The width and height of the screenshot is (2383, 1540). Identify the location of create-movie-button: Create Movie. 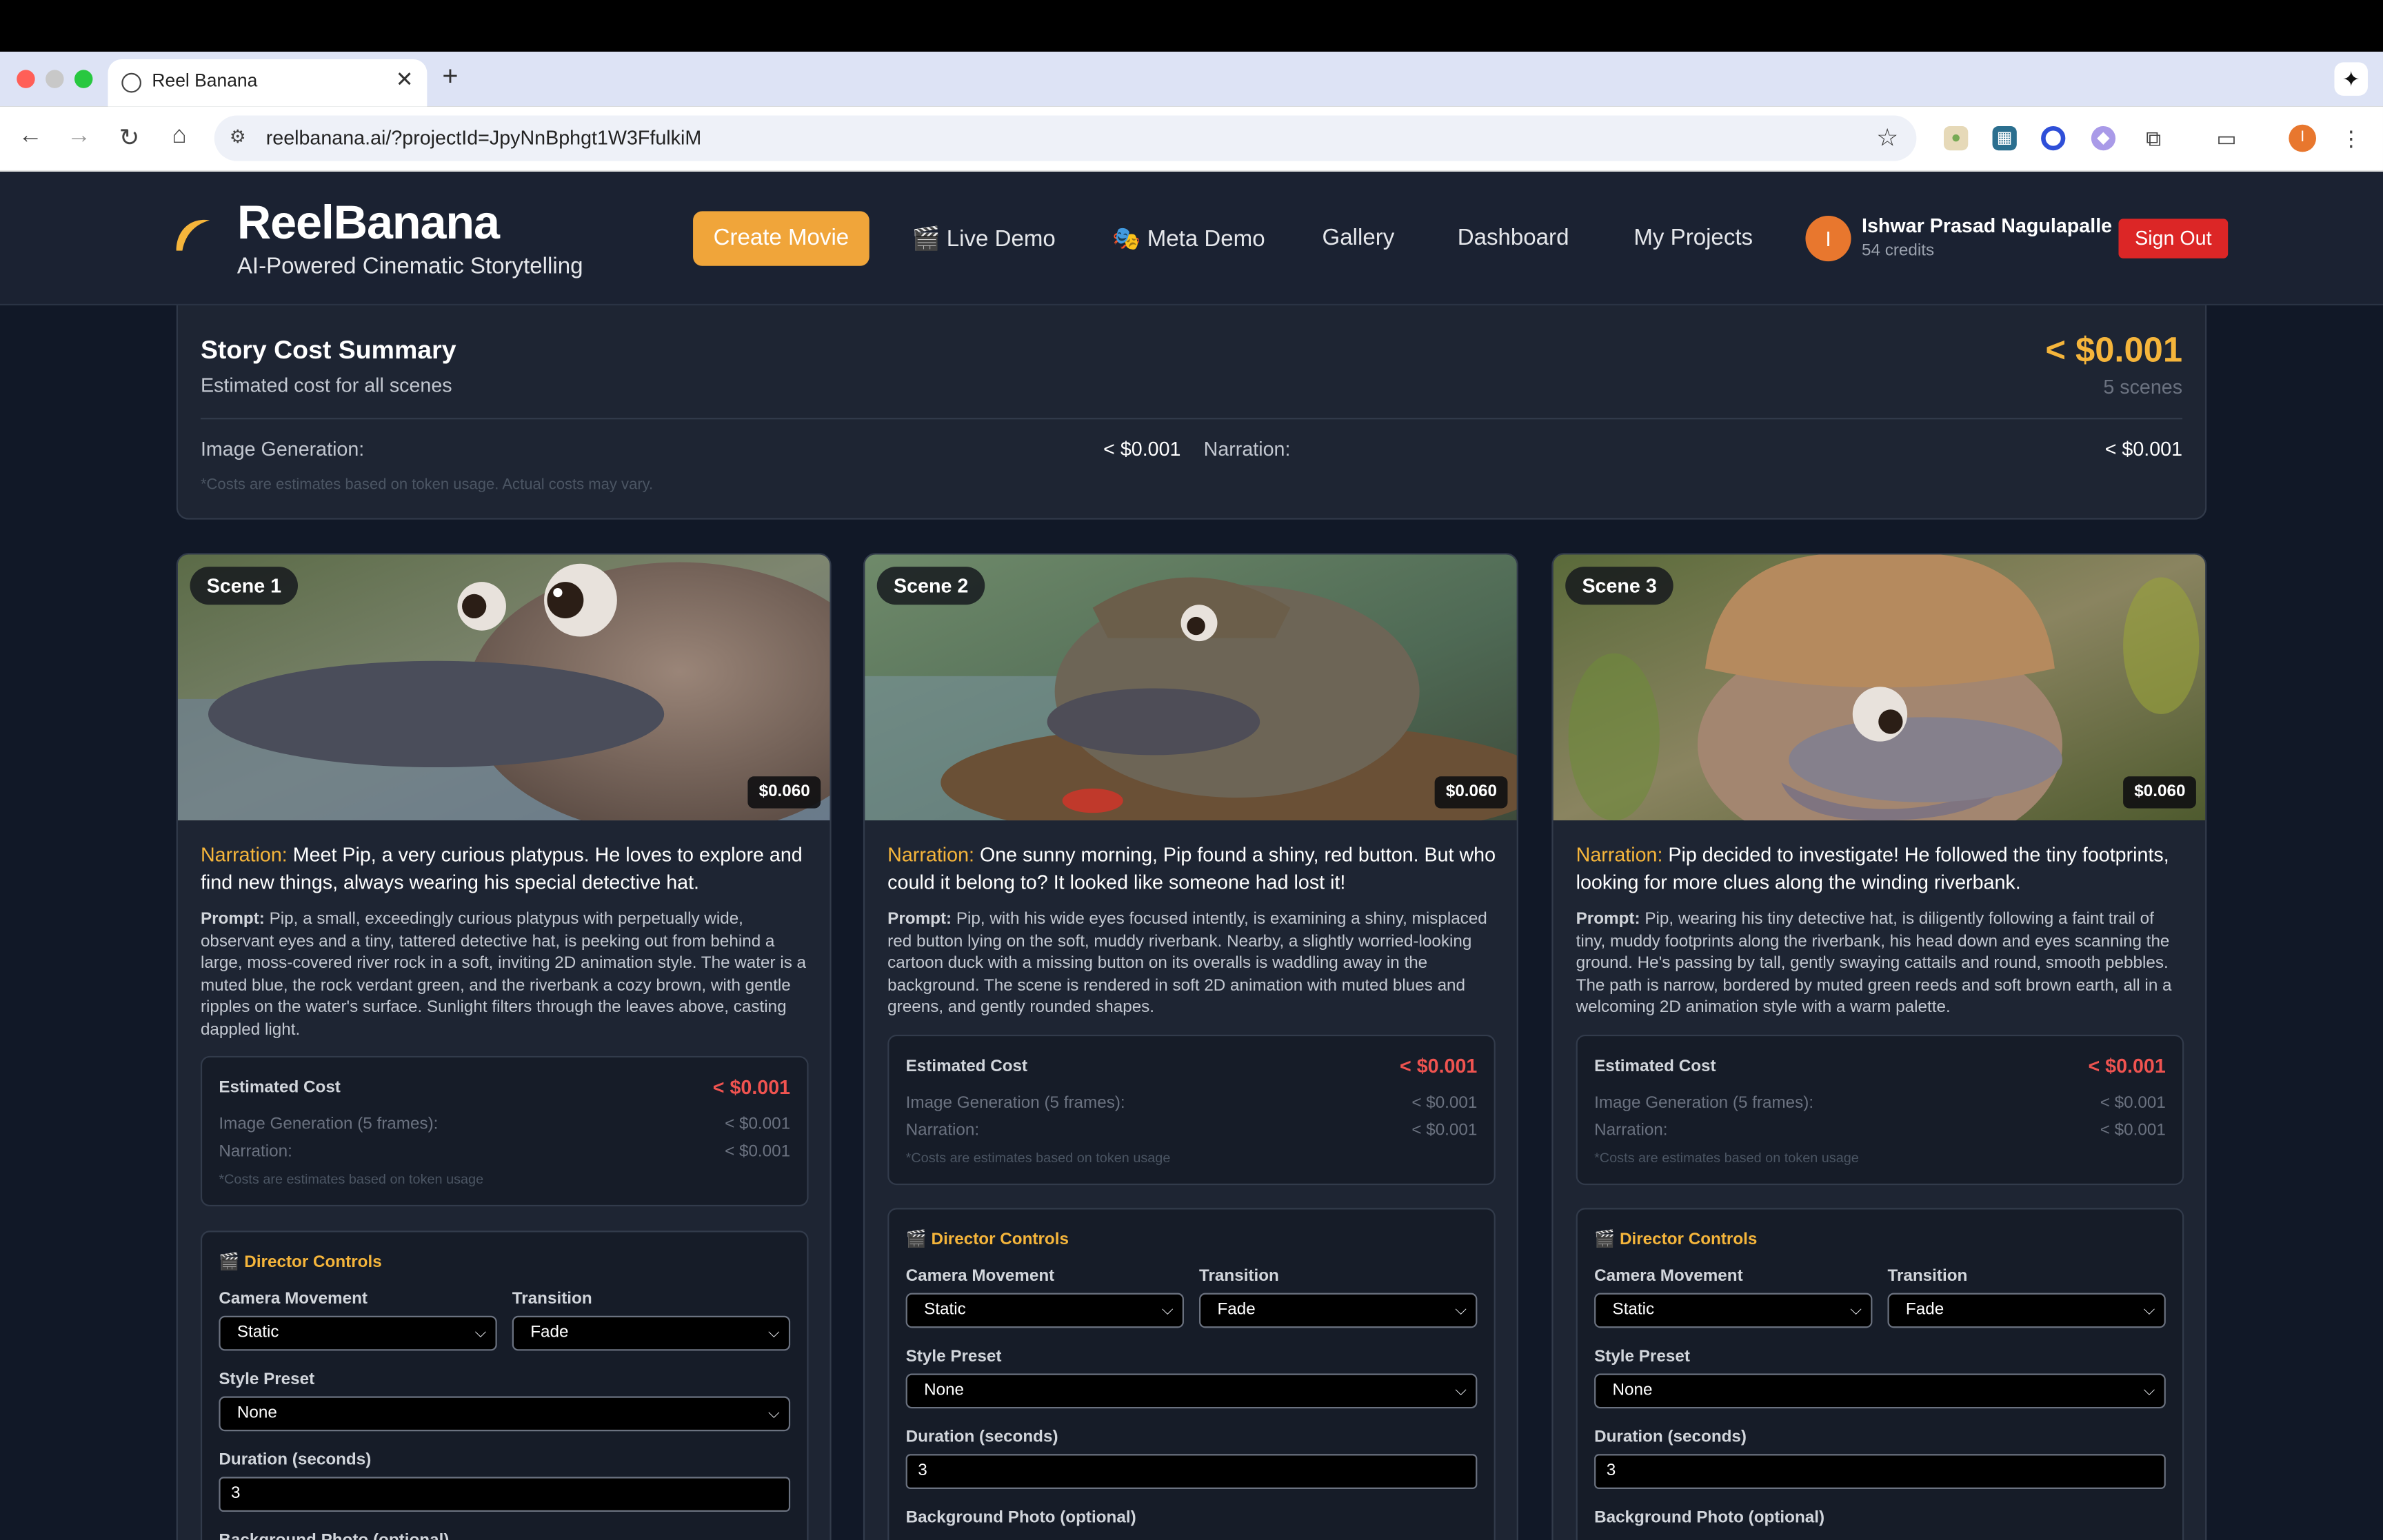
(781, 239).